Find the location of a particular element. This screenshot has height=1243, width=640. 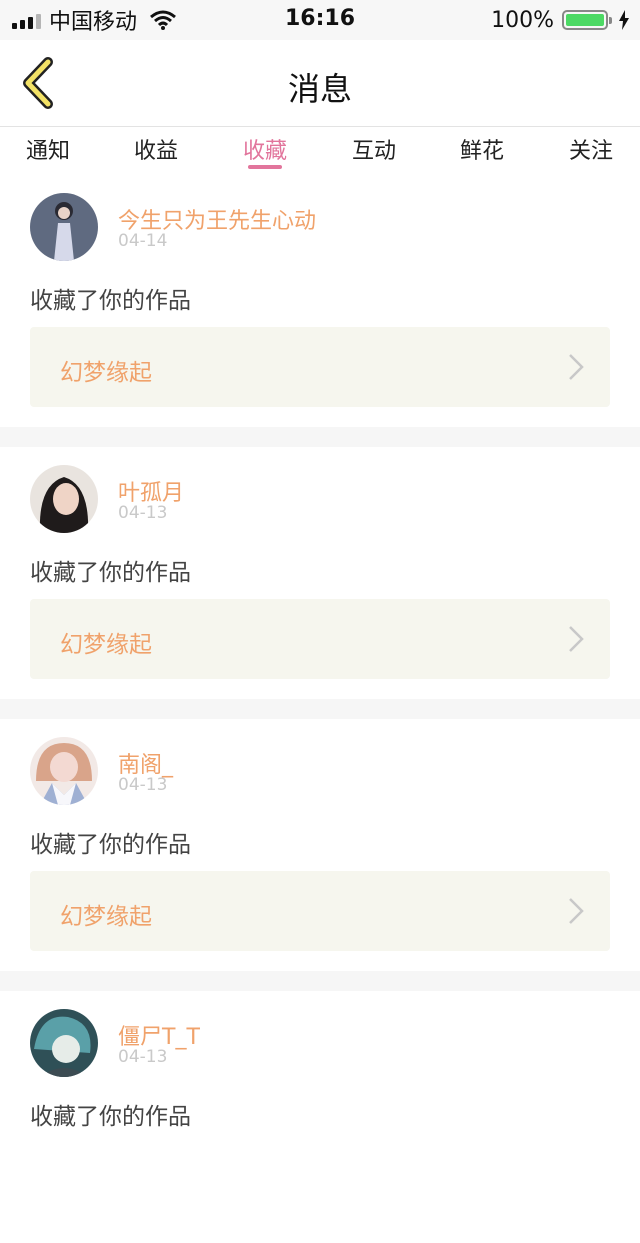

battery-percent: 100% is located at coordinates (522, 20).